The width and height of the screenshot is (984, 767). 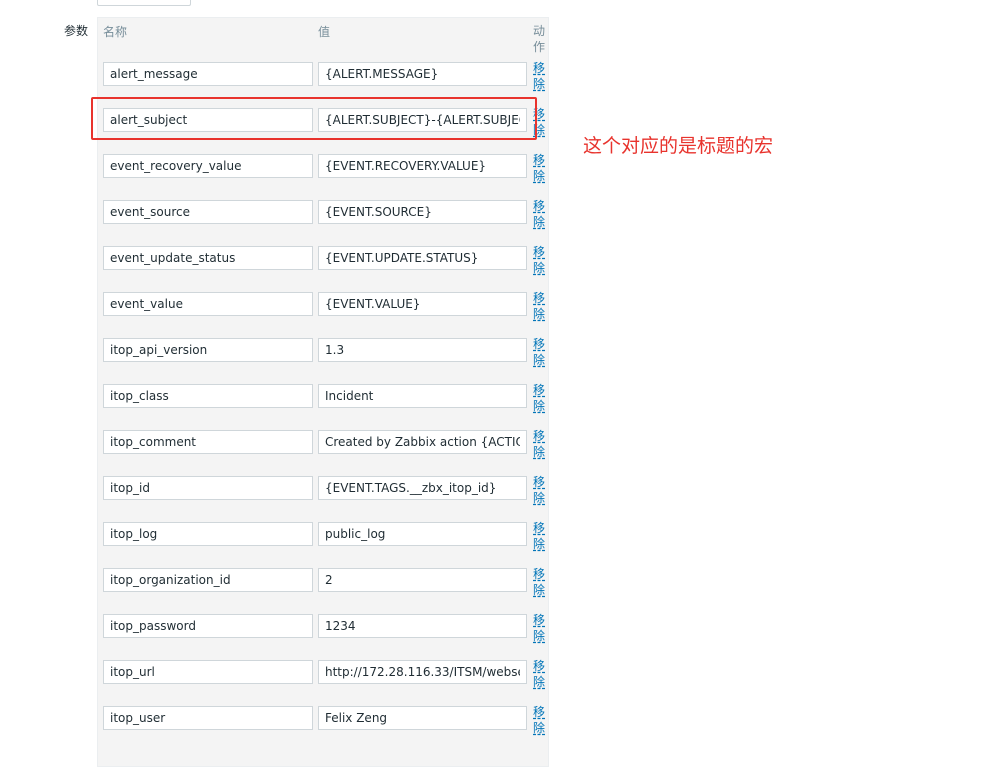 What do you see at coordinates (115, 32) in the screenshot?
I see `column-header-name: 名称` at bounding box center [115, 32].